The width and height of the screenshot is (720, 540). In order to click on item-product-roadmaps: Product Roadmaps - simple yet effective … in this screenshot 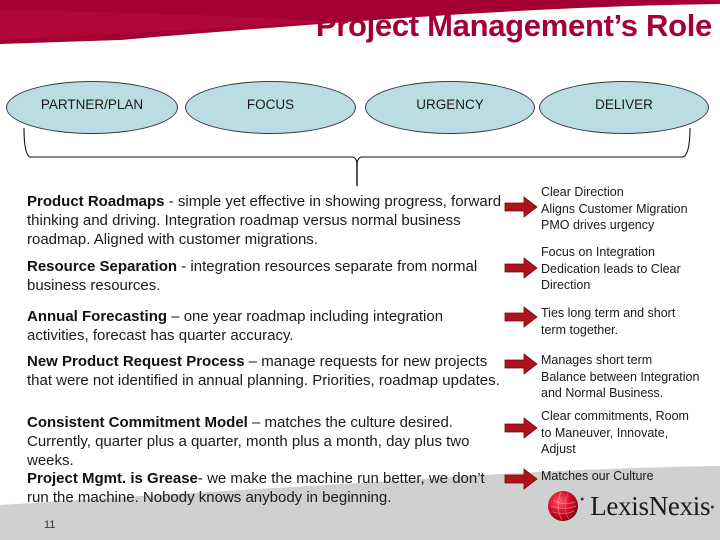, I will do `click(267, 220)`.